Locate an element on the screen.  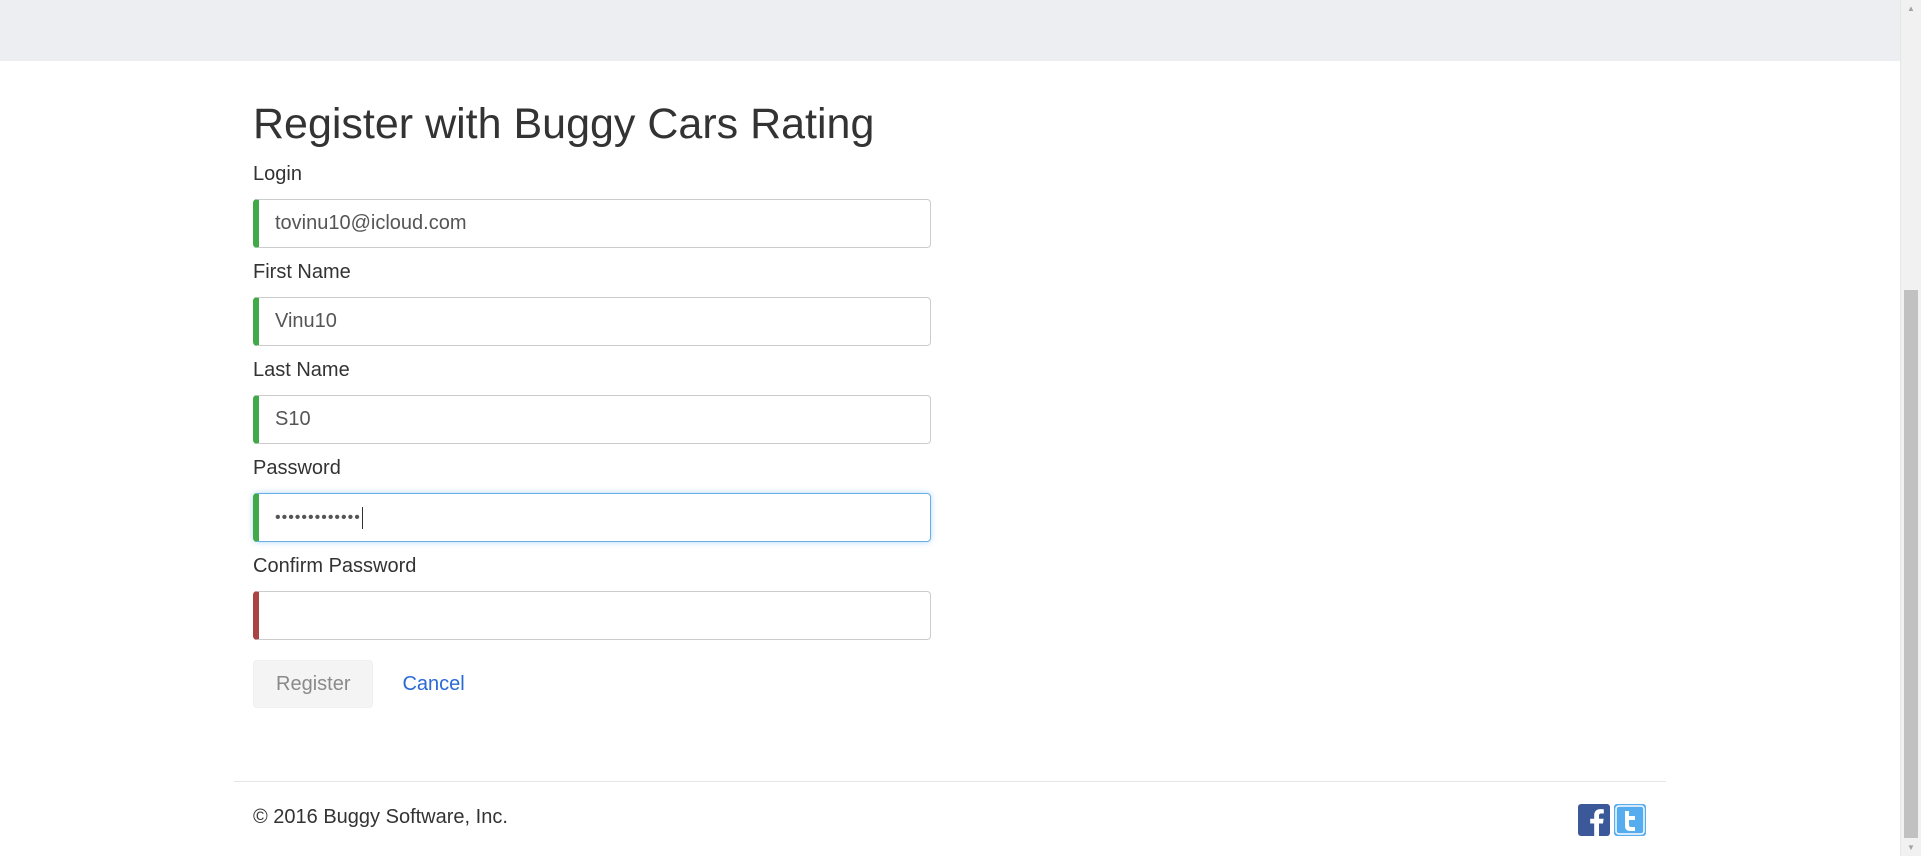
scroll-down-arrow-icon: ▼ is located at coordinates (1911, 847).